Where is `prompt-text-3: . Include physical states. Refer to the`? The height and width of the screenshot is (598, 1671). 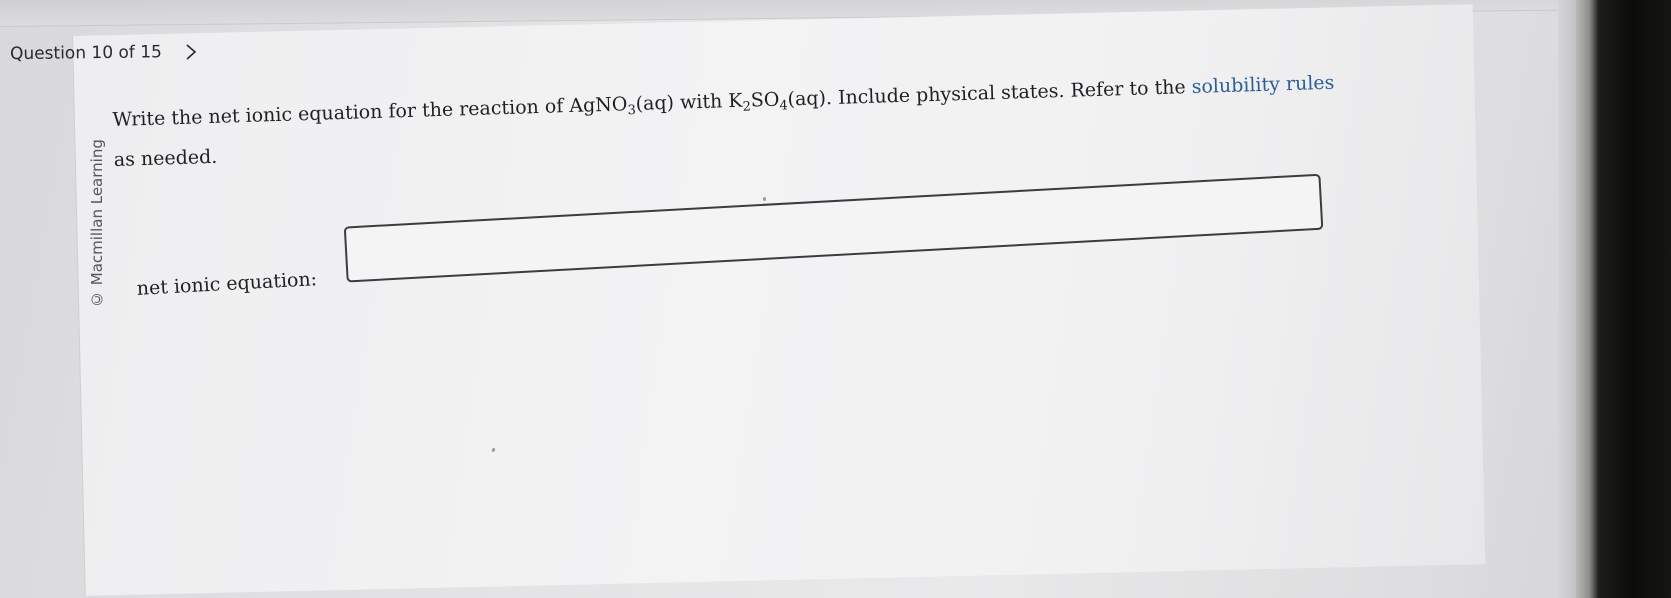 prompt-text-3: . Include physical states. Refer to the is located at coordinates (1009, 93).